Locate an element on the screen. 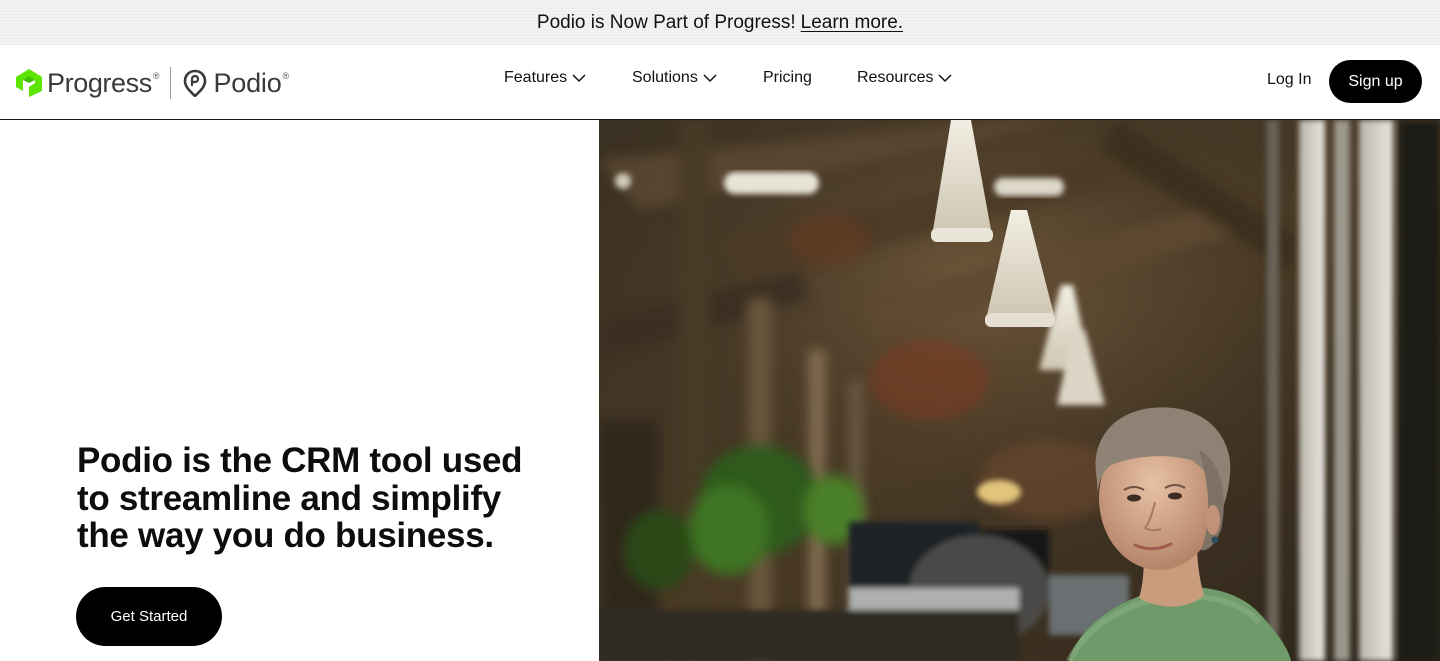 This screenshot has width=1440, height=661. nav-solutions: Solutions is located at coordinates (674, 78).